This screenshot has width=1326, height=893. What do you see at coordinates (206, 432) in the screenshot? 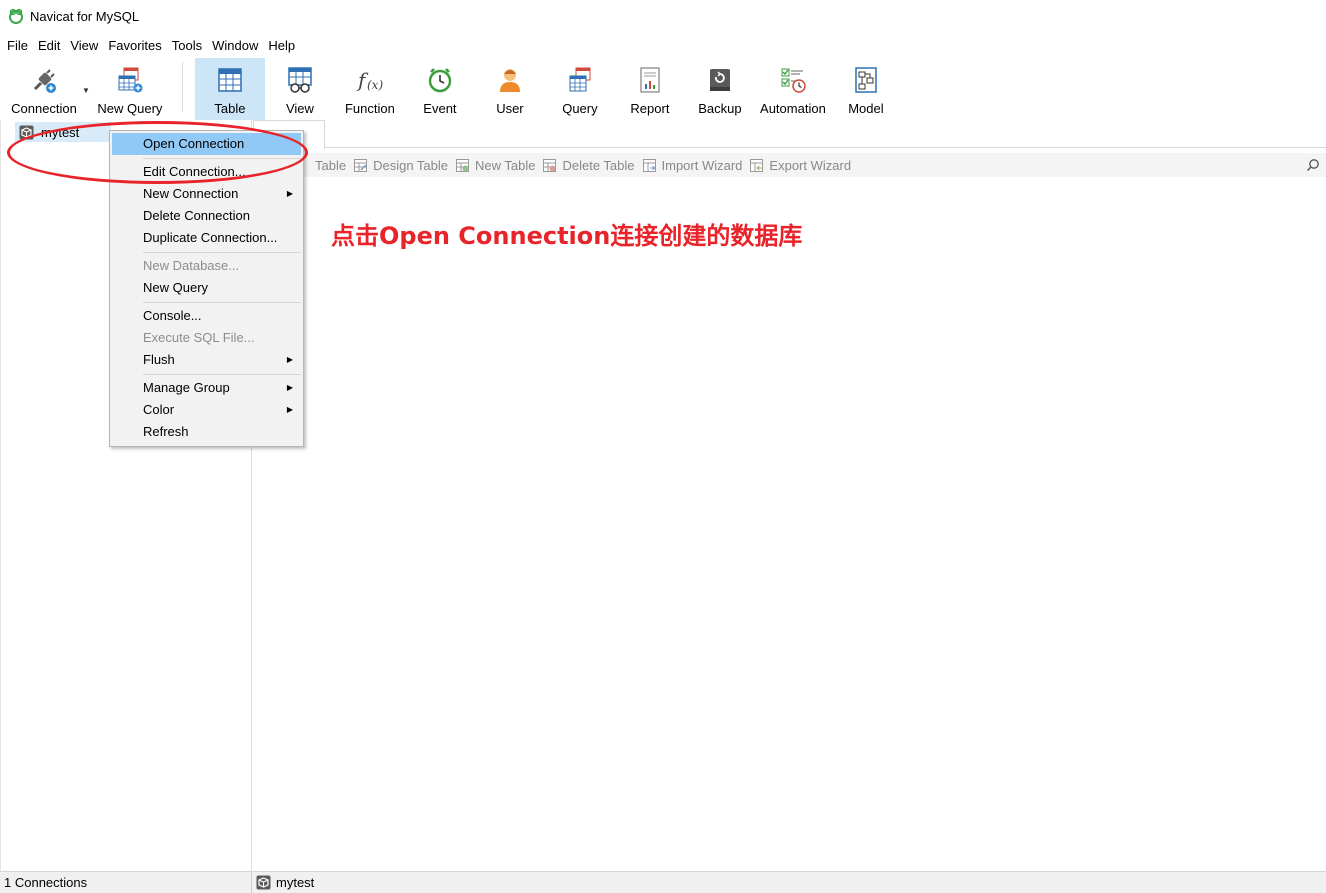
I see `menu-refresh: Refresh` at bounding box center [206, 432].